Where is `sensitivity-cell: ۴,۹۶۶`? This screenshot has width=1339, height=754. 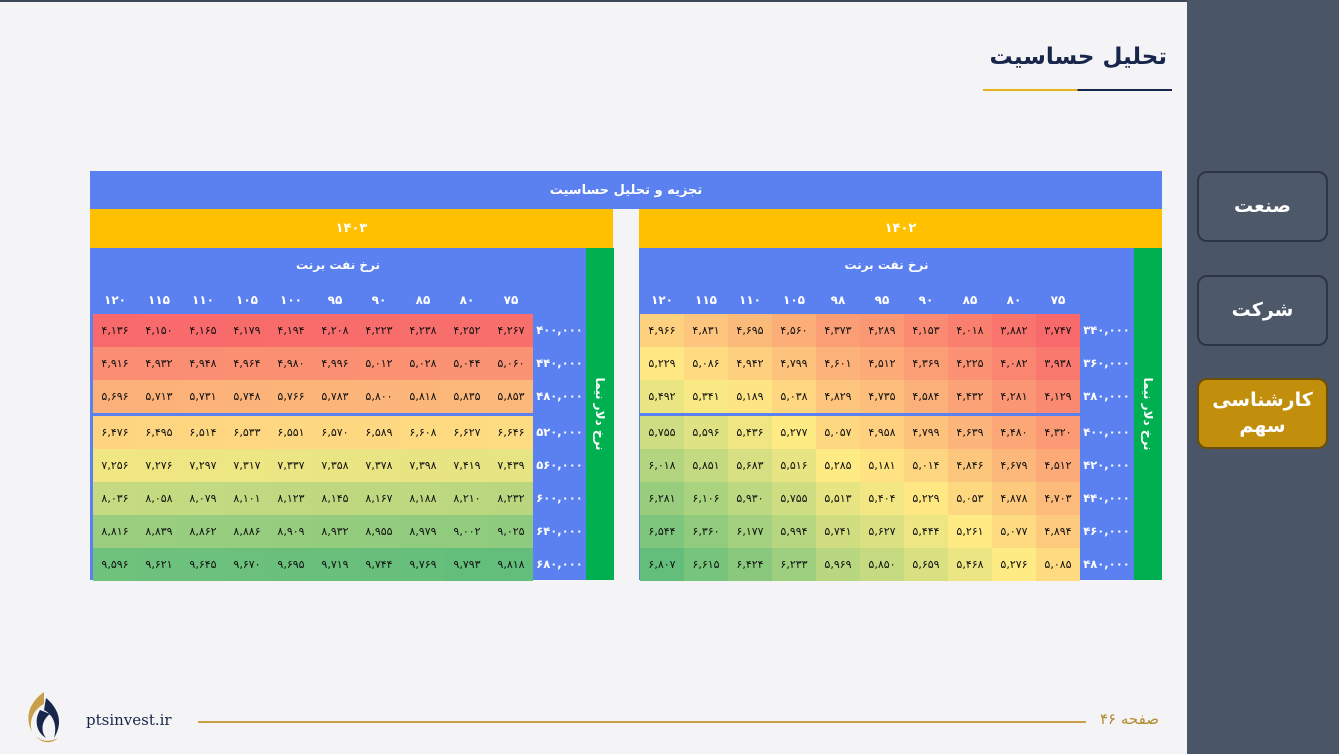 sensitivity-cell: ۴,۹۶۶ is located at coordinates (662, 330).